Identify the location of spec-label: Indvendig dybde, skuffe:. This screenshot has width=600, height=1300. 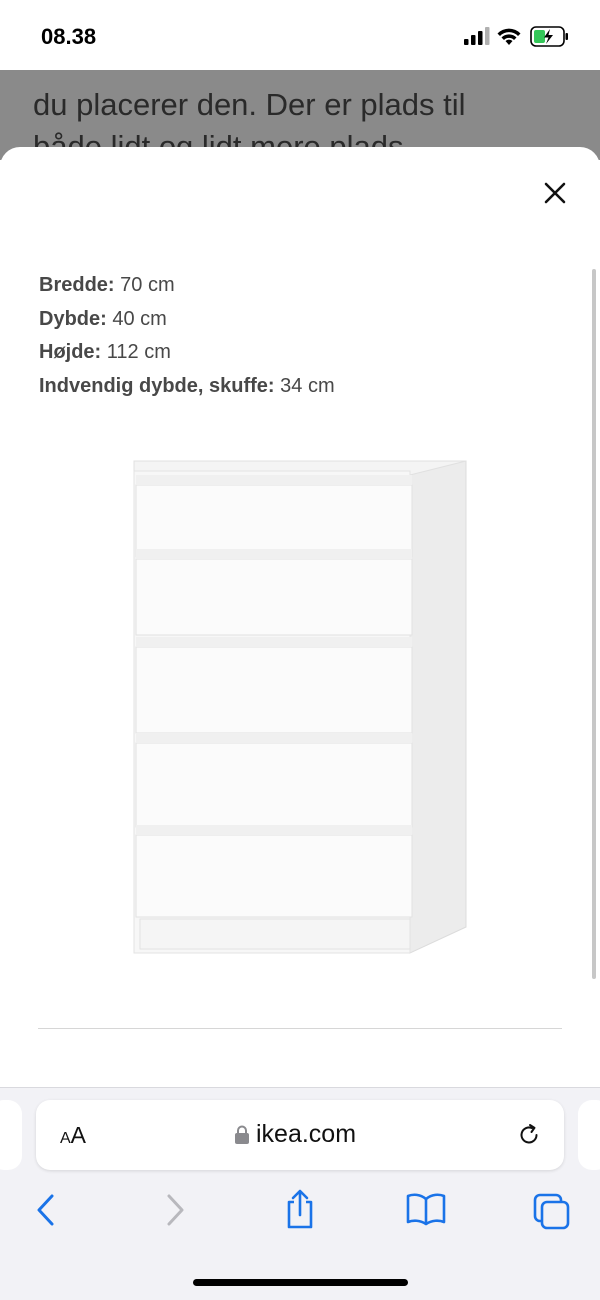
(157, 386).